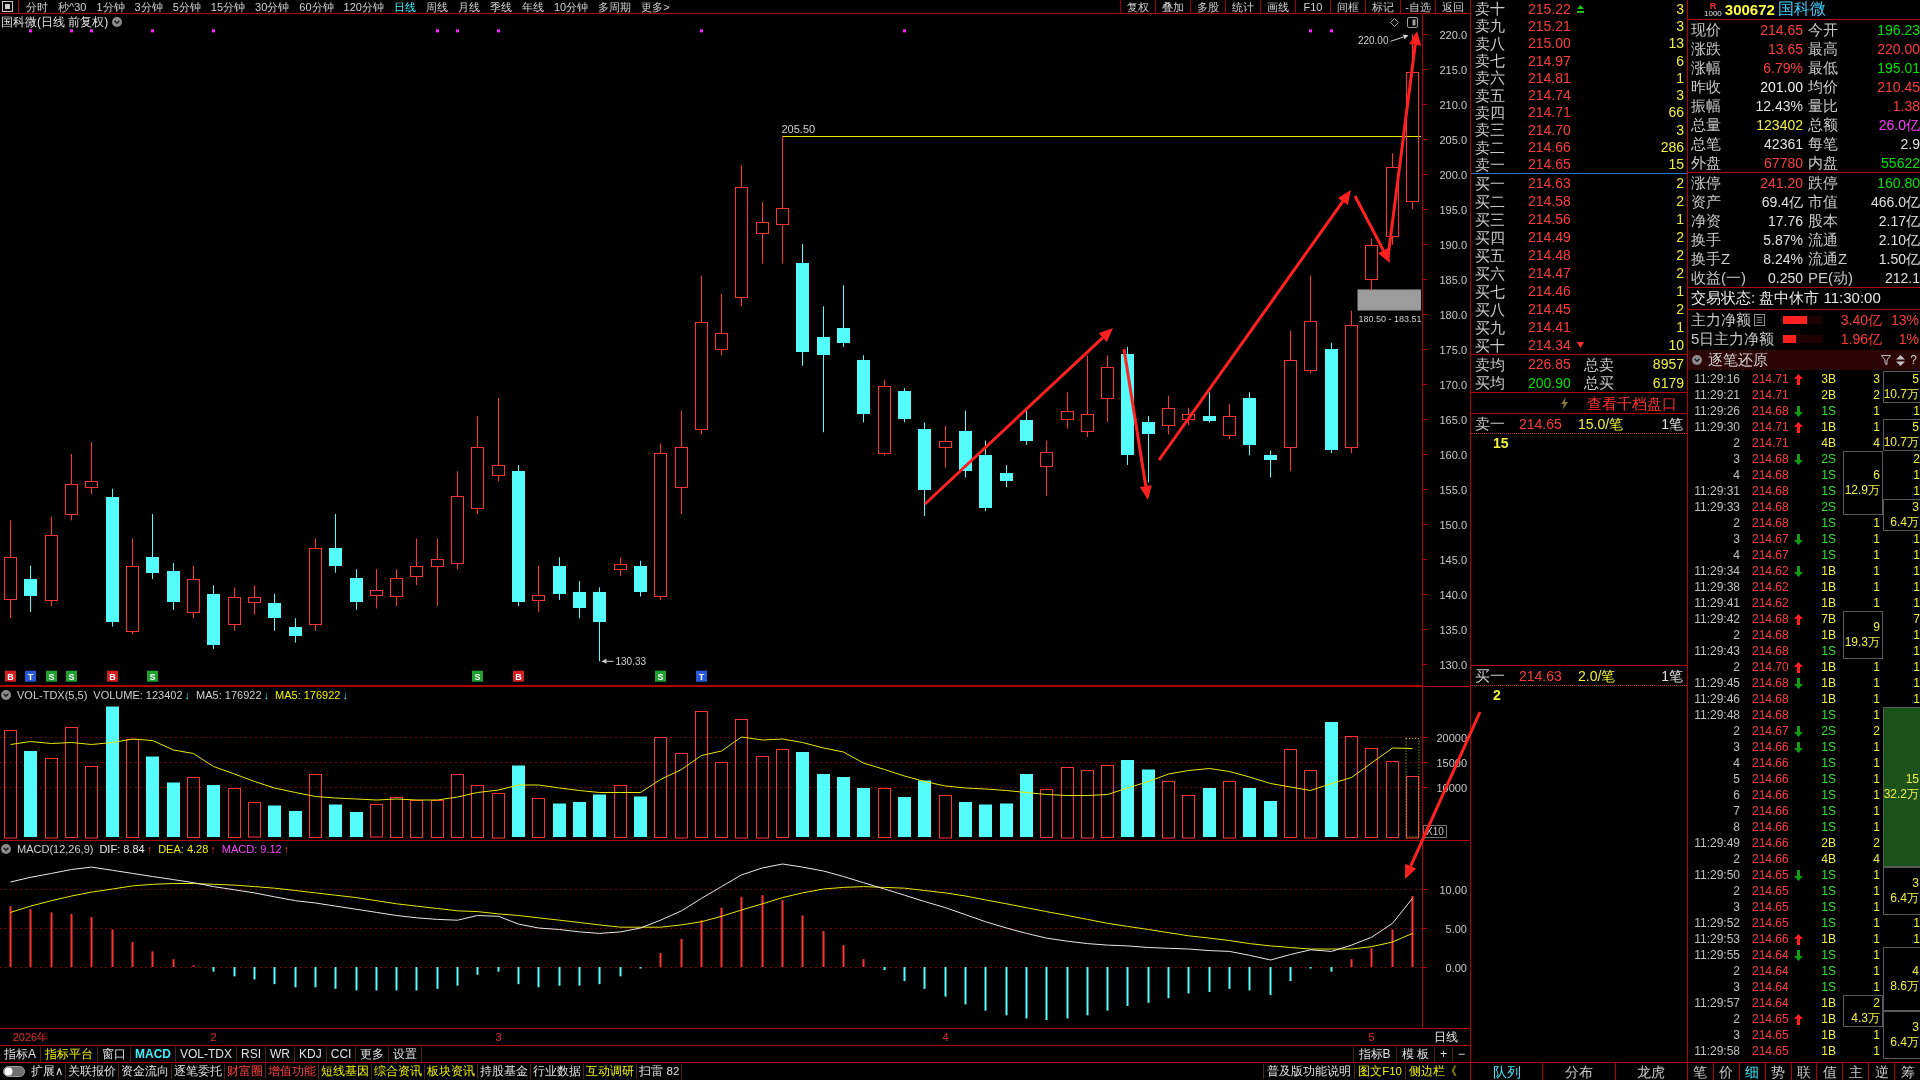  I want to click on period-tab: 季线, so click(500, 6).